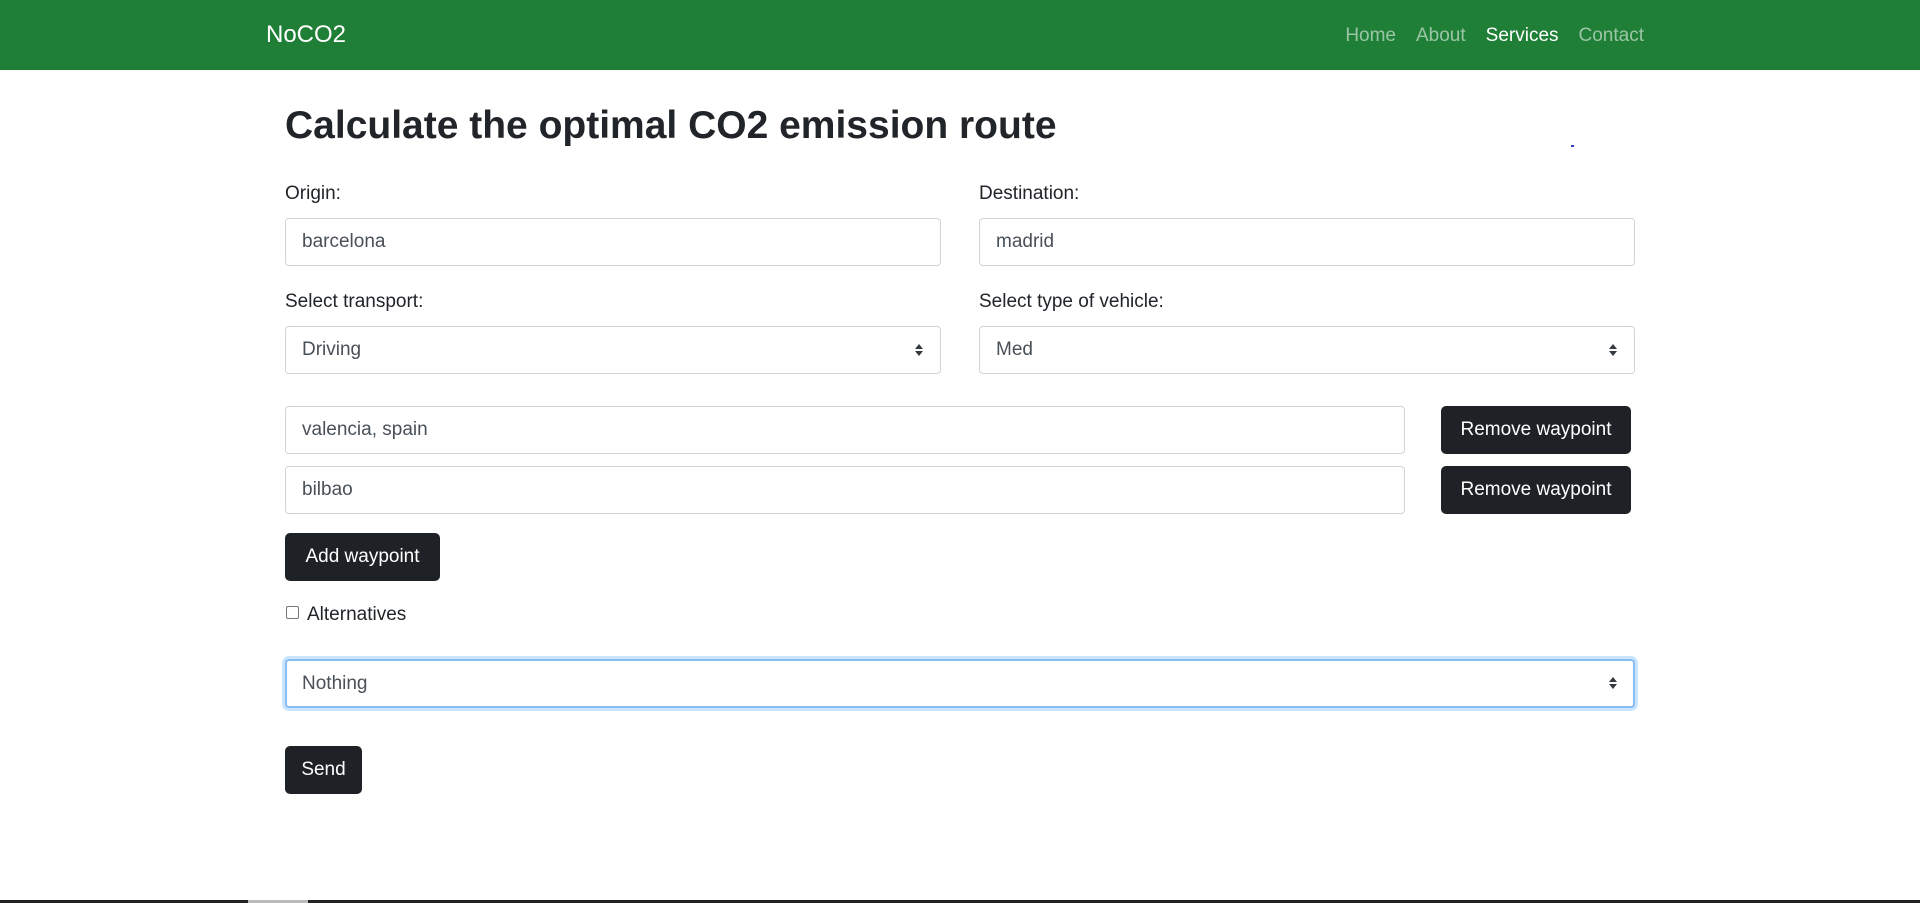  What do you see at coordinates (1536, 490) in the screenshot?
I see `remove-waypoint-button-2: Remove waypoint` at bounding box center [1536, 490].